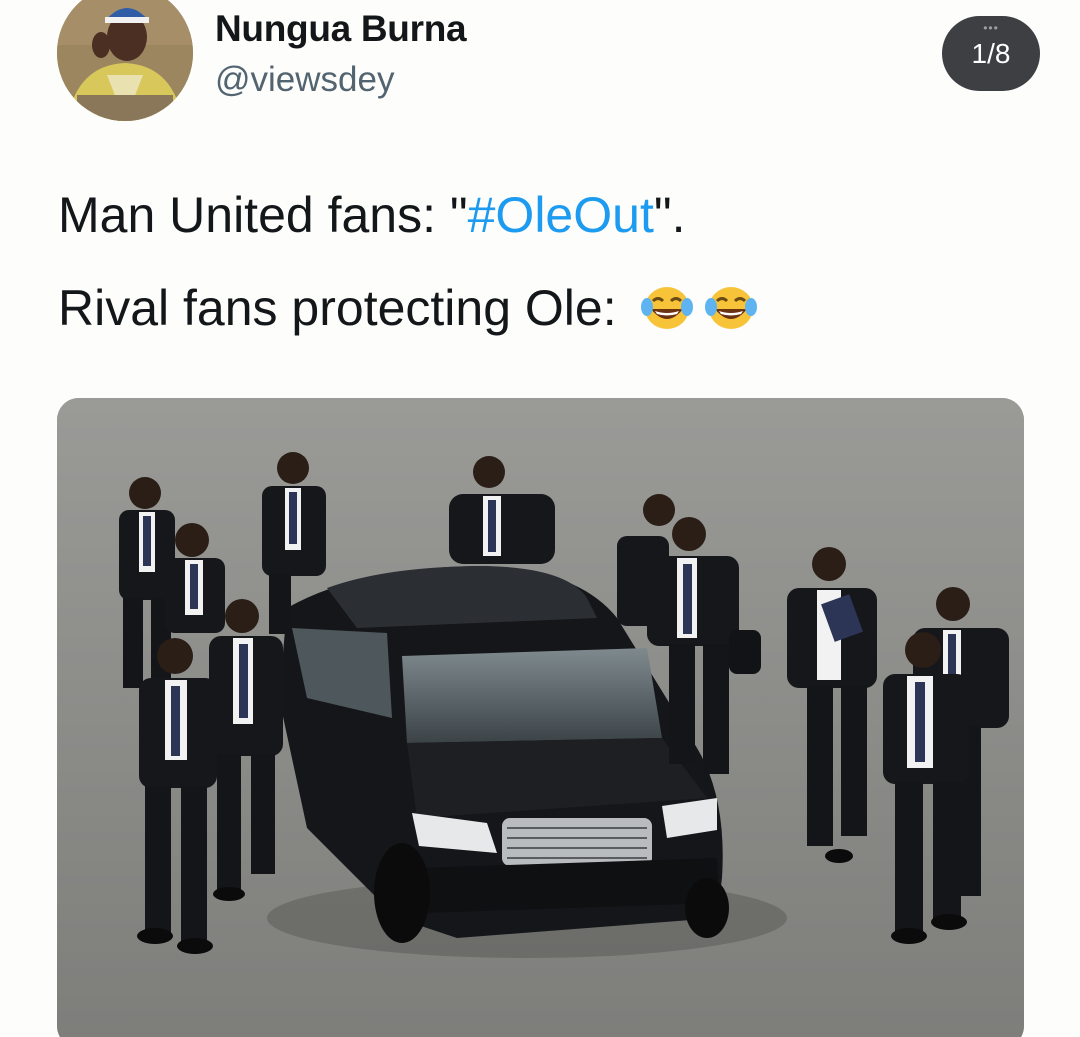 The image size is (1080, 1037). What do you see at coordinates (304, 80) in the screenshot?
I see `author-handle: @viewsdey` at bounding box center [304, 80].